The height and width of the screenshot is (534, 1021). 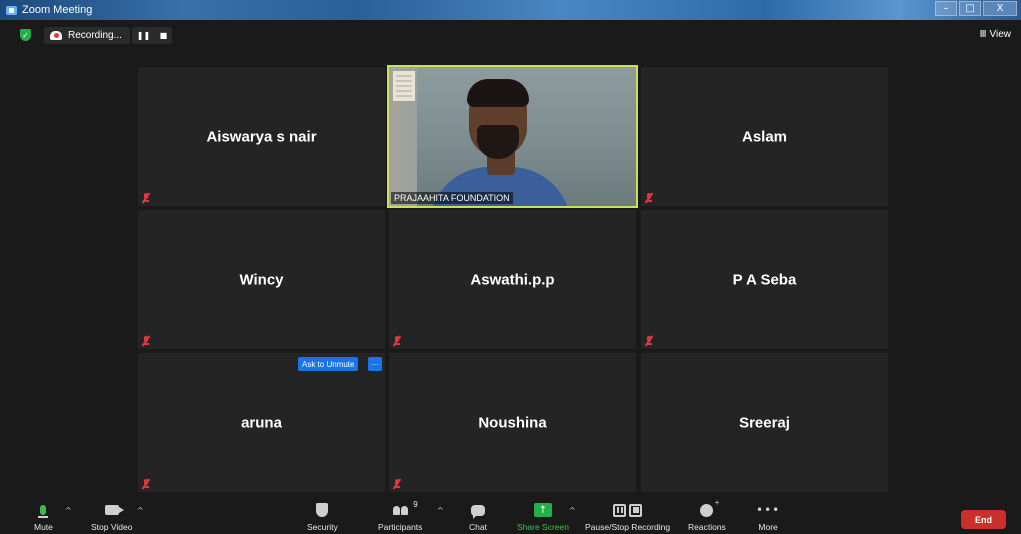 What do you see at coordinates (322, 510) in the screenshot?
I see `security-shield-icon` at bounding box center [322, 510].